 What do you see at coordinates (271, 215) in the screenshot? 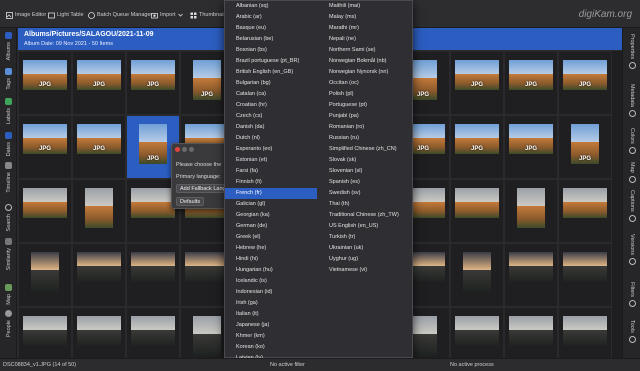
I see `language-menu-item: Georgian (ka)` at bounding box center [271, 215].